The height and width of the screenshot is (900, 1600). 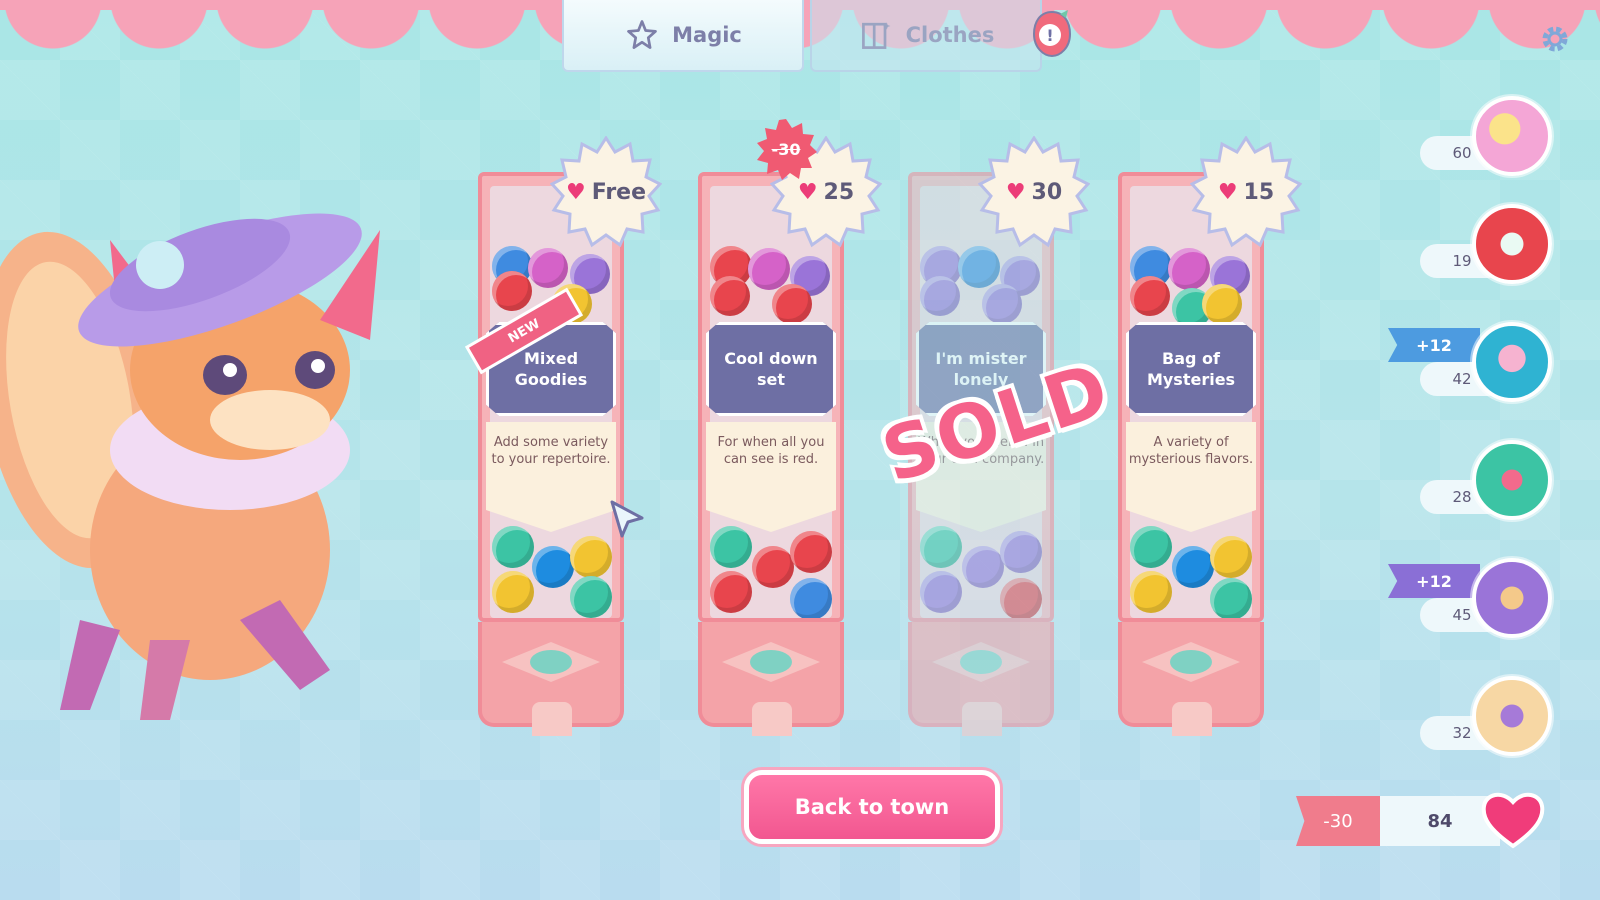 I want to click on heart-icon, so click(x=1513, y=820).